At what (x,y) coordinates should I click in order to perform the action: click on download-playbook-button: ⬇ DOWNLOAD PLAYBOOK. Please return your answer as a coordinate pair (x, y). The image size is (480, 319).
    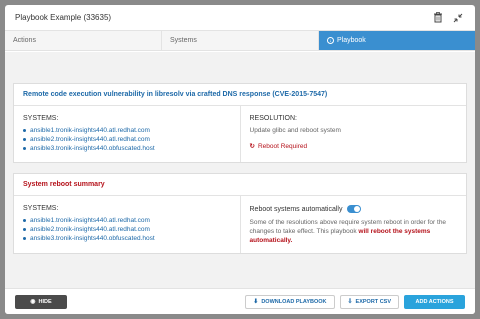
    Looking at the image, I should click on (290, 301).